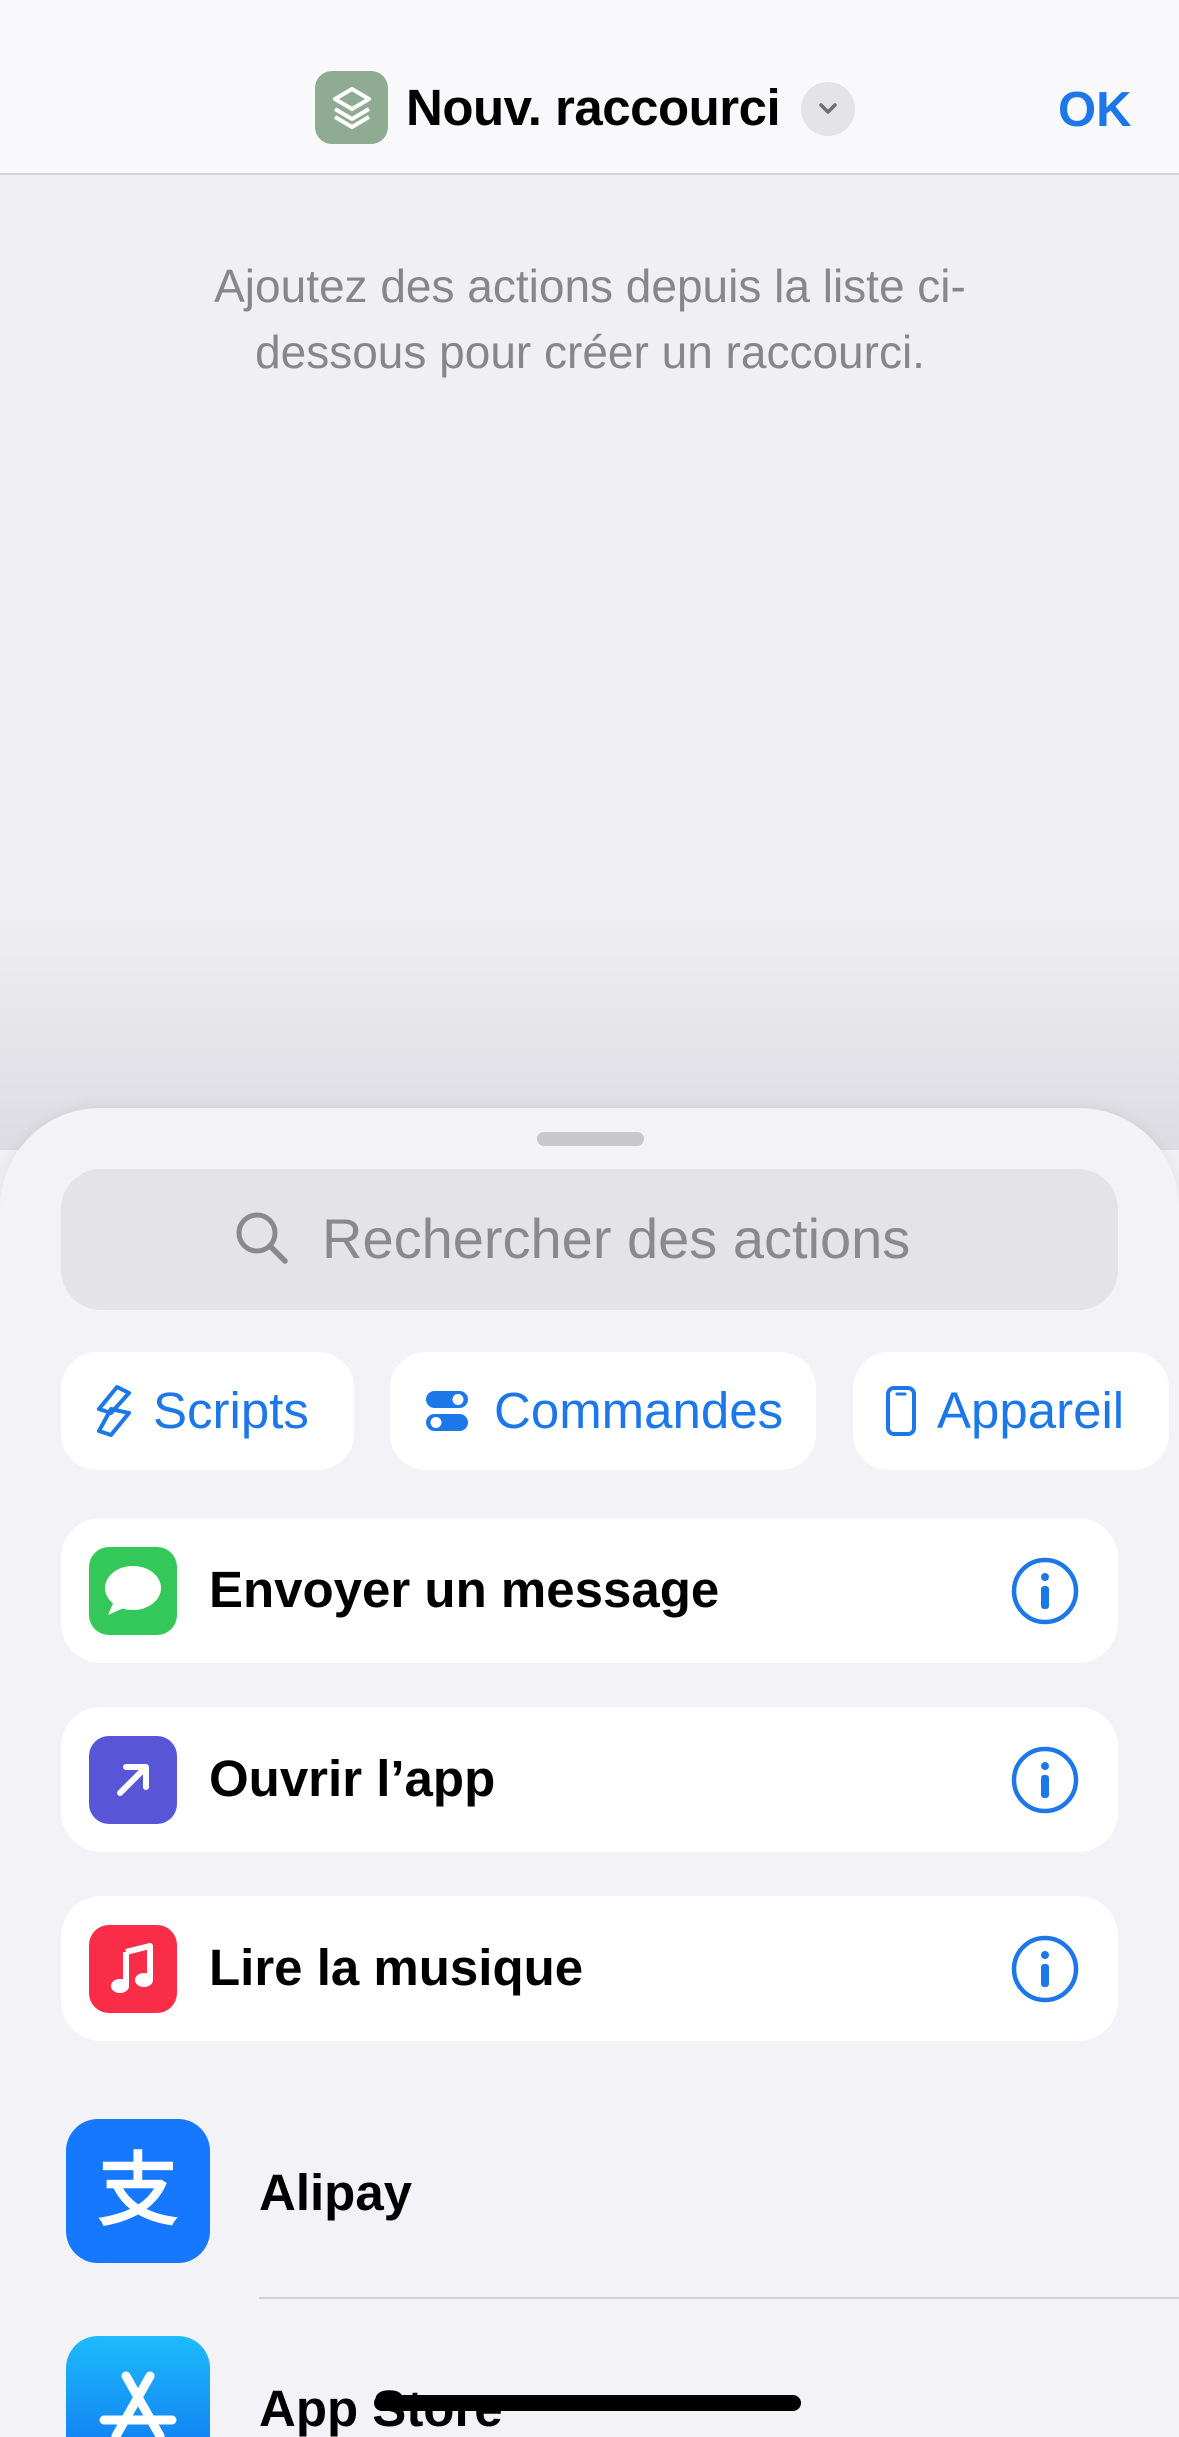 The image size is (1179, 2437). I want to click on list-divider, so click(719, 2298).